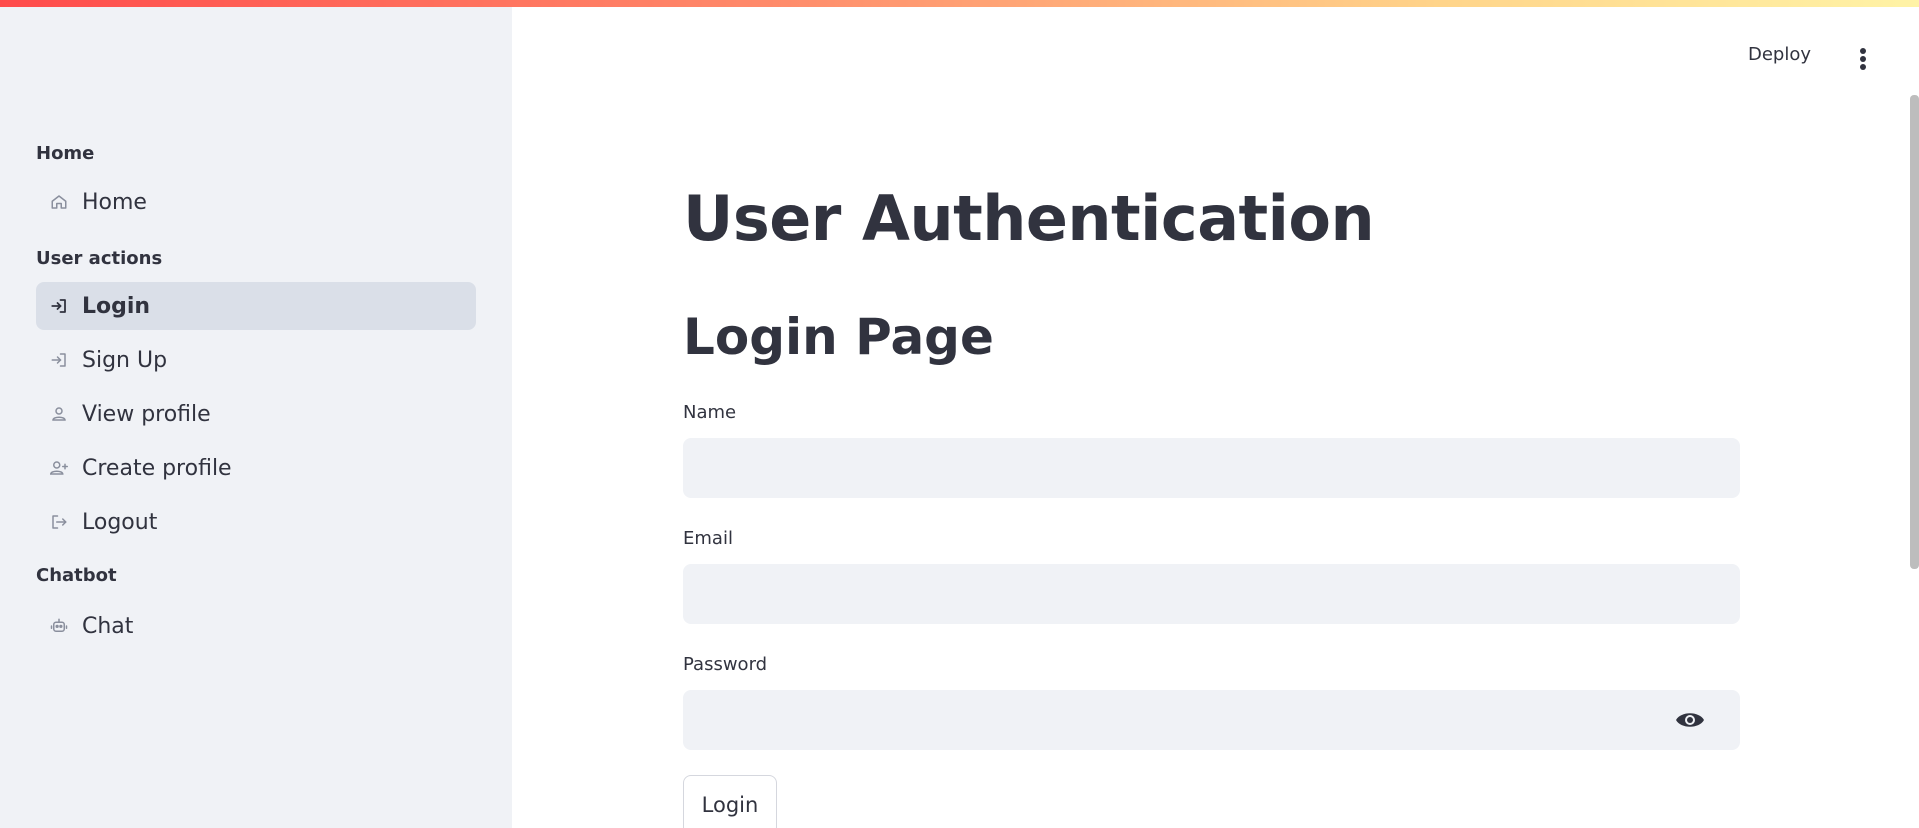  Describe the element at coordinates (1690, 720) in the screenshot. I see `eye-icon` at that location.